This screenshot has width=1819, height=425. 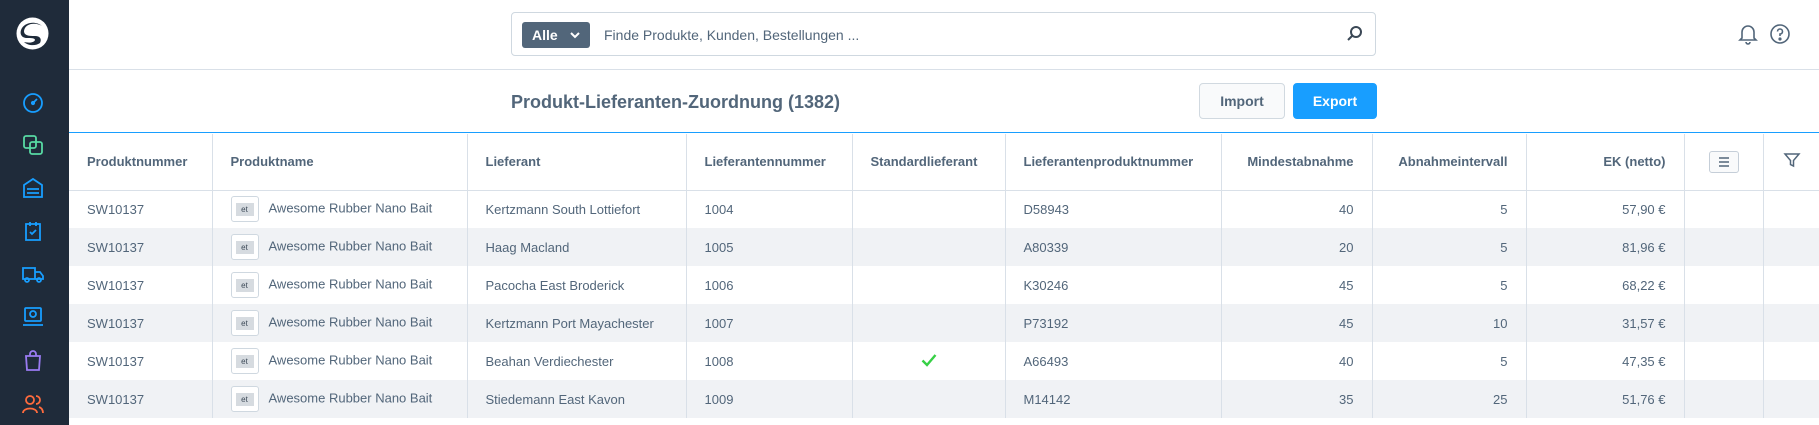 What do you see at coordinates (33, 145) in the screenshot?
I see `catalogue-icon` at bounding box center [33, 145].